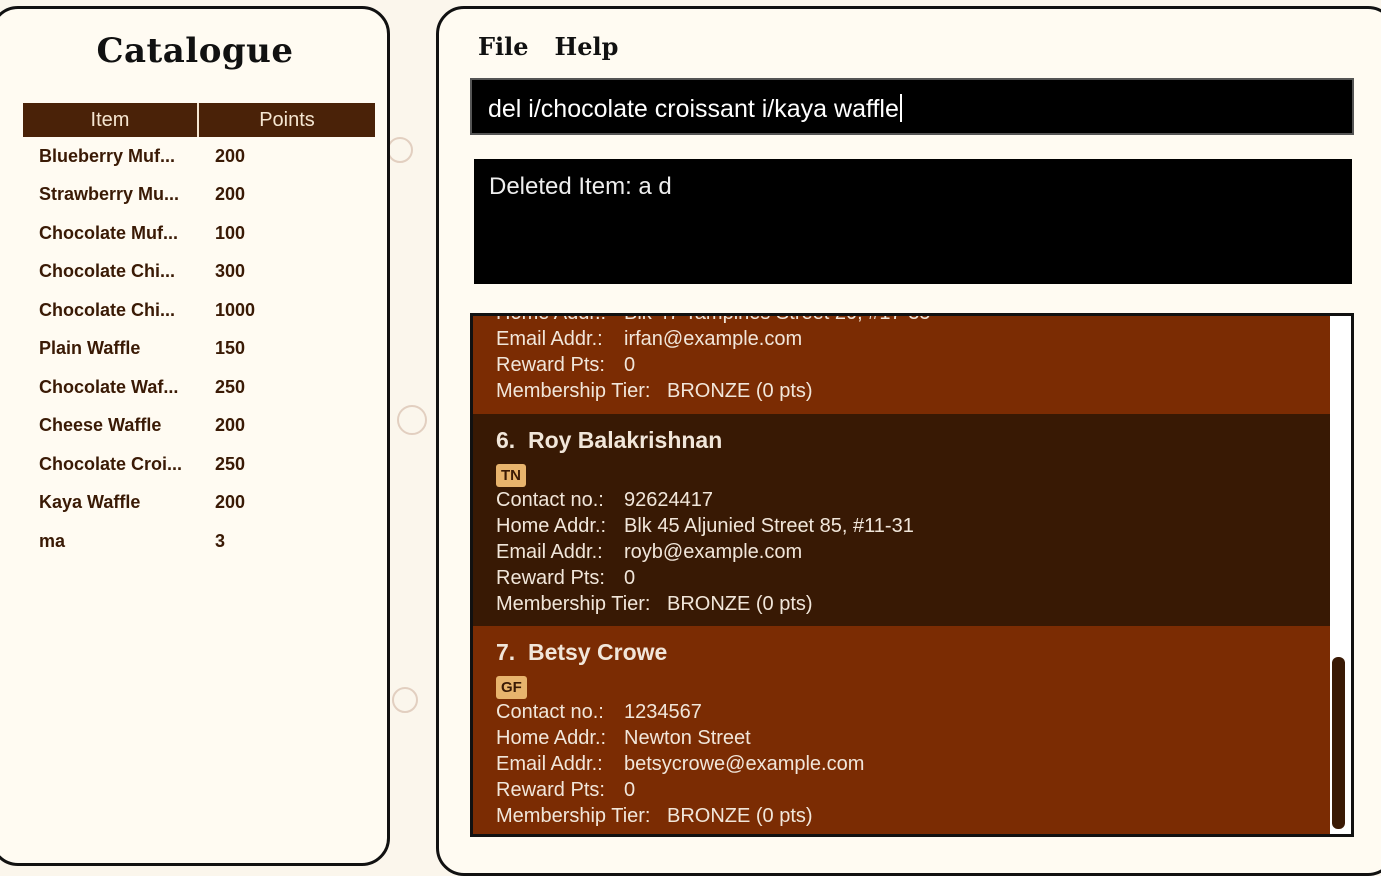  Describe the element at coordinates (587, 46) in the screenshot. I see `menu-help: Help` at that location.